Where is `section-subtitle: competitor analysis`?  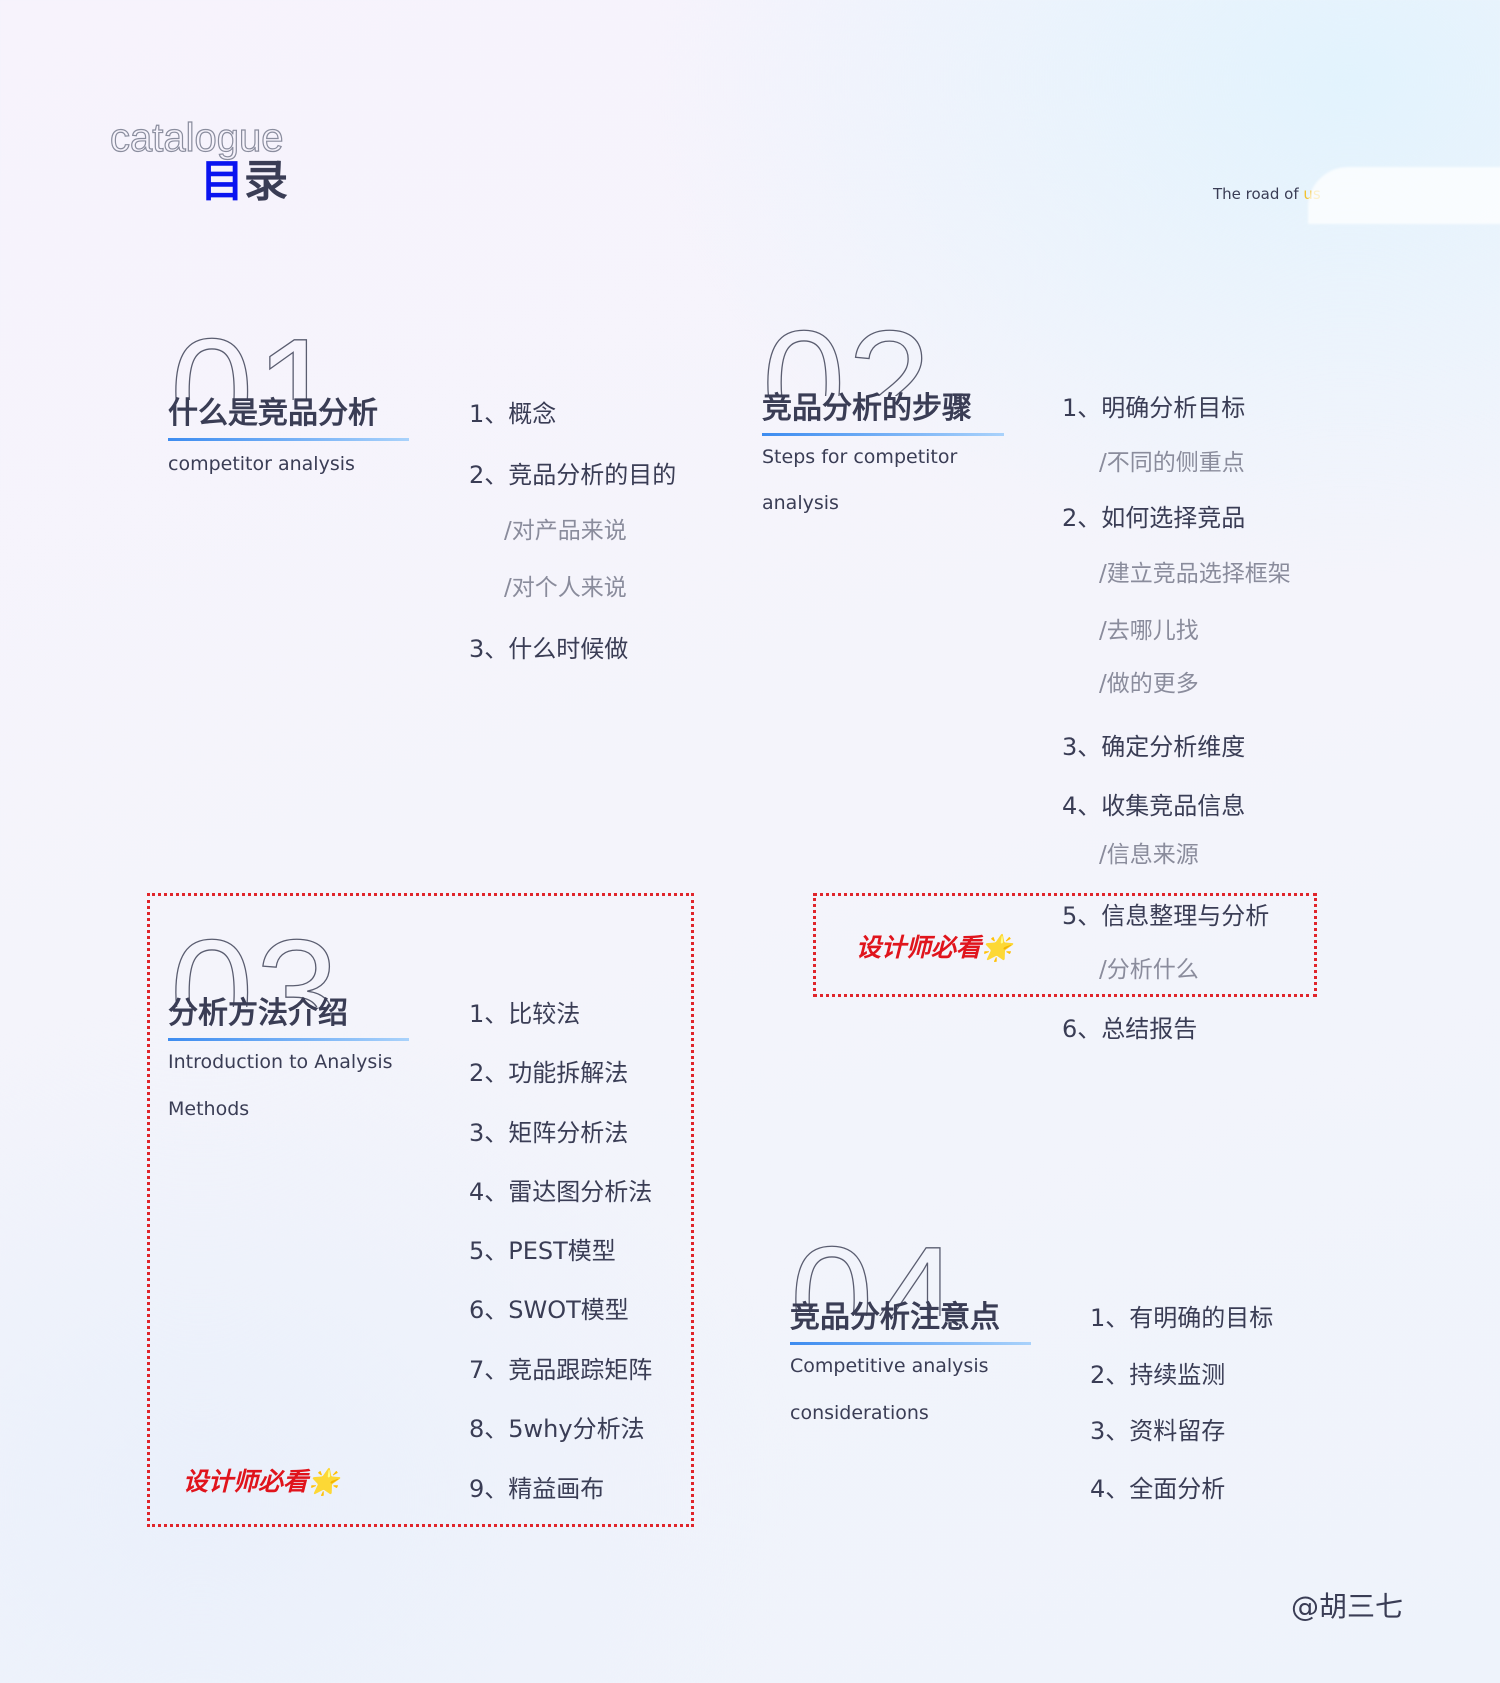
section-subtitle: competitor analysis is located at coordinates (261, 464).